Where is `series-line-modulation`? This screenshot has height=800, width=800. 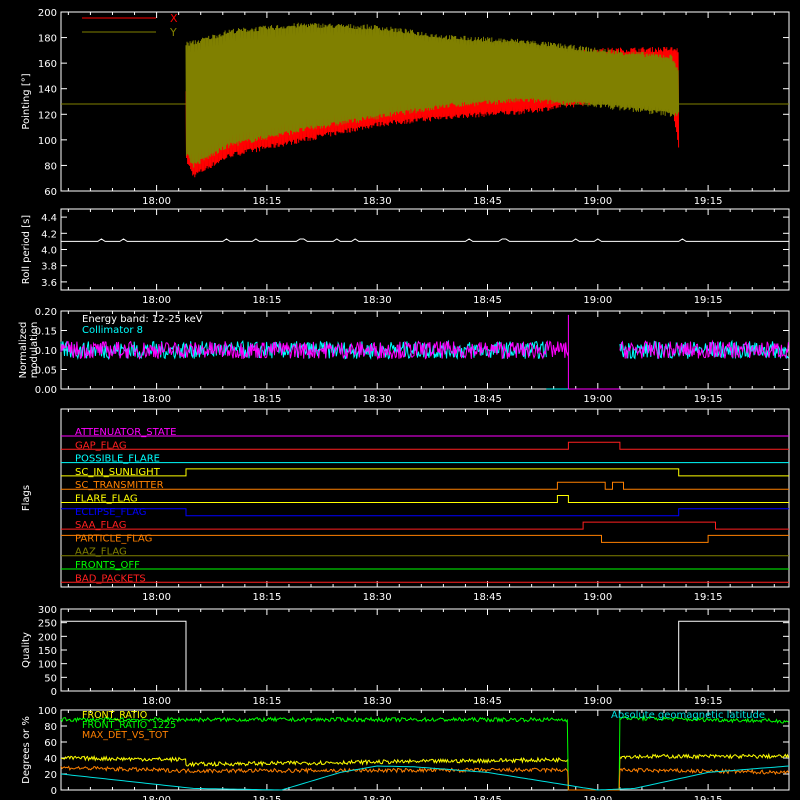 series-line-modulation is located at coordinates (424, 364).